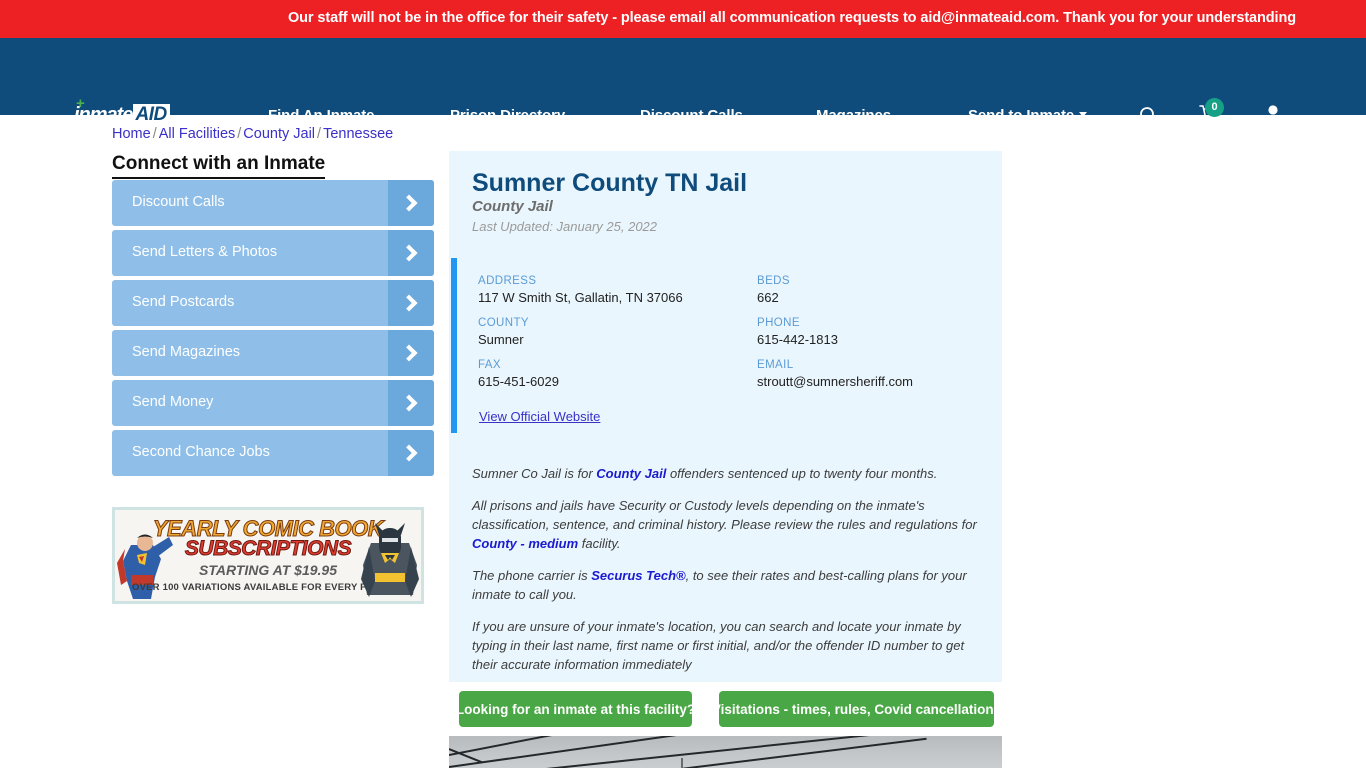  Describe the element at coordinates (518, 381) in the screenshot. I see `field-value: 615-451-6029` at that location.